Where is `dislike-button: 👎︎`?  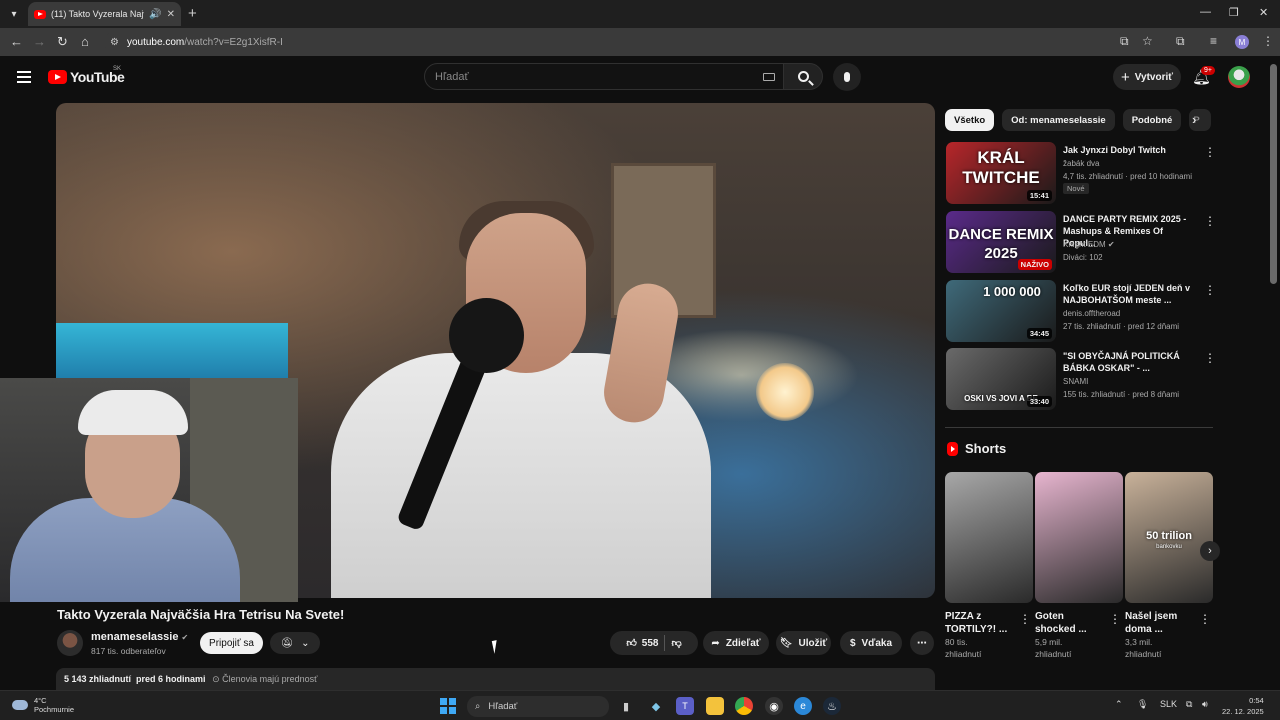
dislike-button: 👎︎ is located at coordinates (676, 643).